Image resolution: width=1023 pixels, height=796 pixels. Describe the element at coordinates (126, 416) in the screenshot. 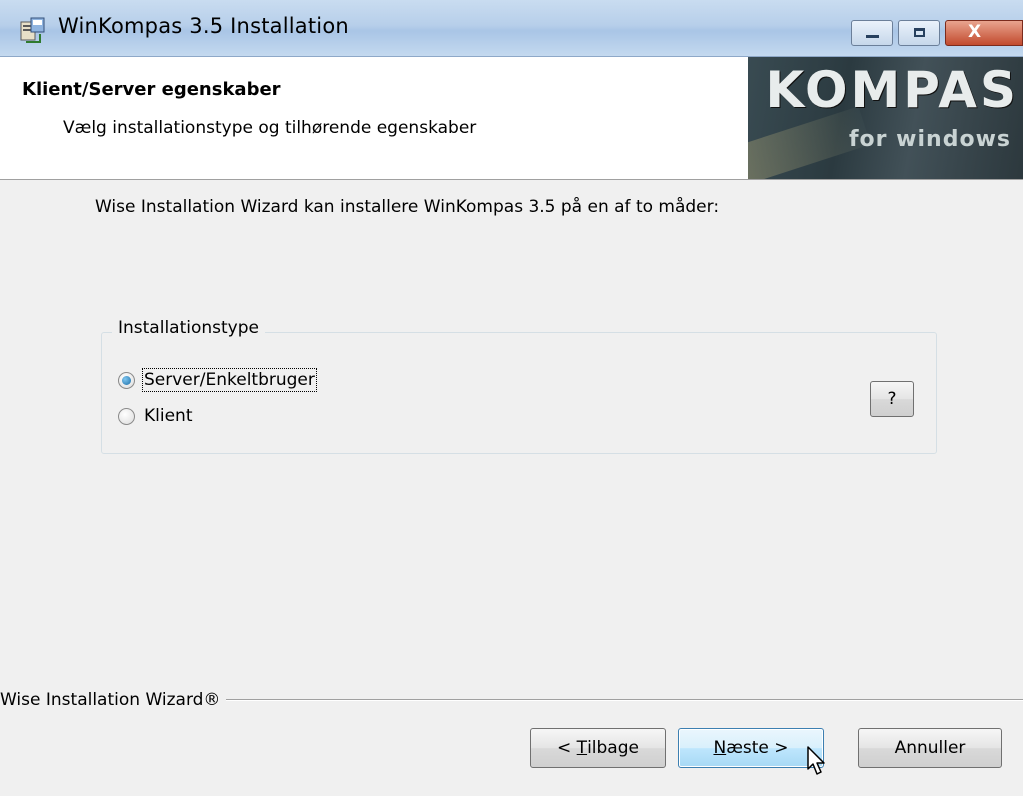

I see `radio-unchecked` at that location.